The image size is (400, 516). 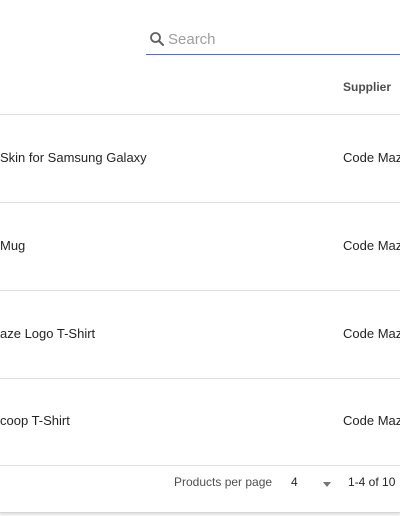 I want to click on chevron-down-icon, so click(x=327, y=484).